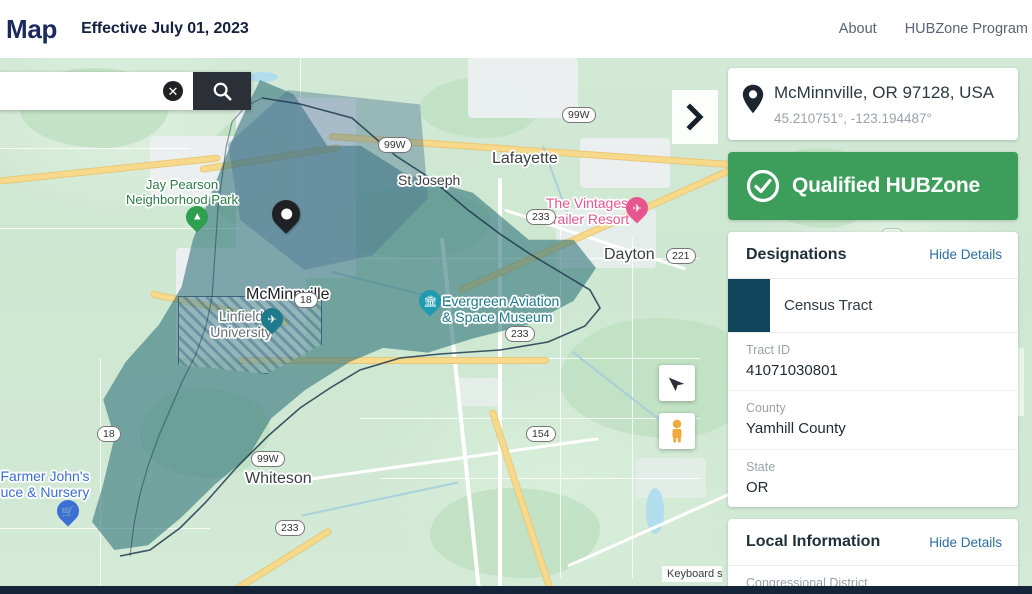 This screenshot has height=594, width=1032. What do you see at coordinates (873, 362) in the screenshot?
I see `field-tract-id: Tract ID 41071030801` at bounding box center [873, 362].